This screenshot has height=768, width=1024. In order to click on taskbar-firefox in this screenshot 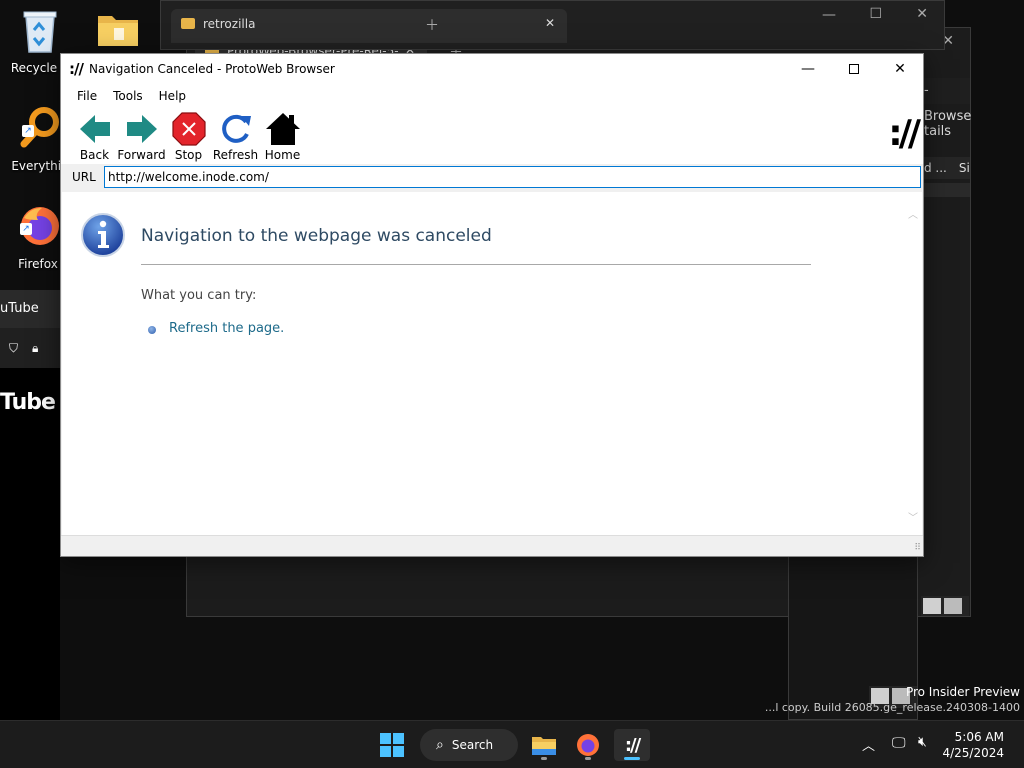, I will do `click(588, 745)`.